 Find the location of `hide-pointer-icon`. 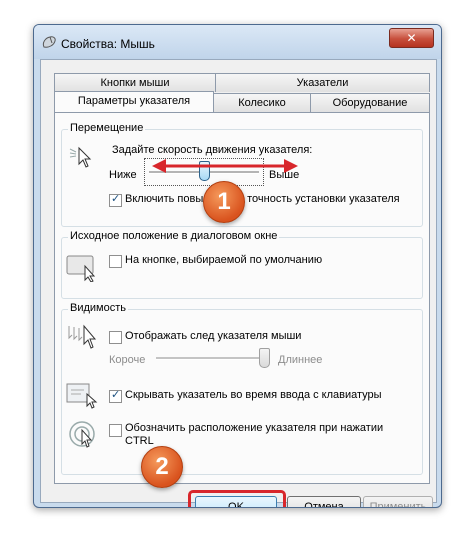

hide-pointer-icon is located at coordinates (82, 396).